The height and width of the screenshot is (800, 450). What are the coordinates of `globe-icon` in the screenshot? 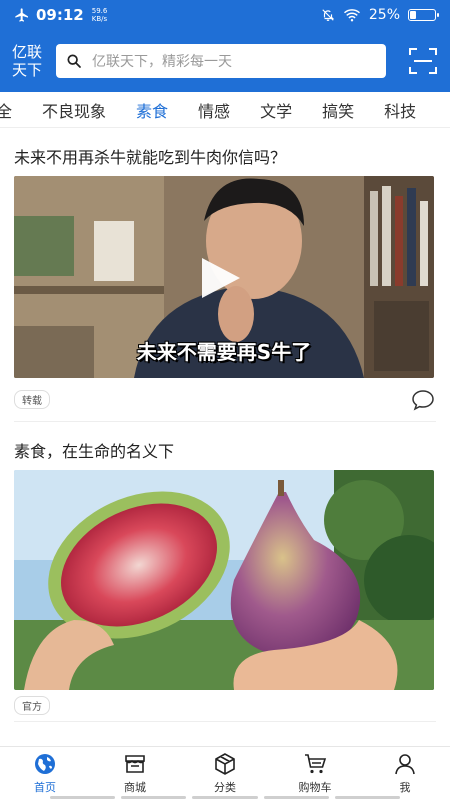 It's located at (45, 764).